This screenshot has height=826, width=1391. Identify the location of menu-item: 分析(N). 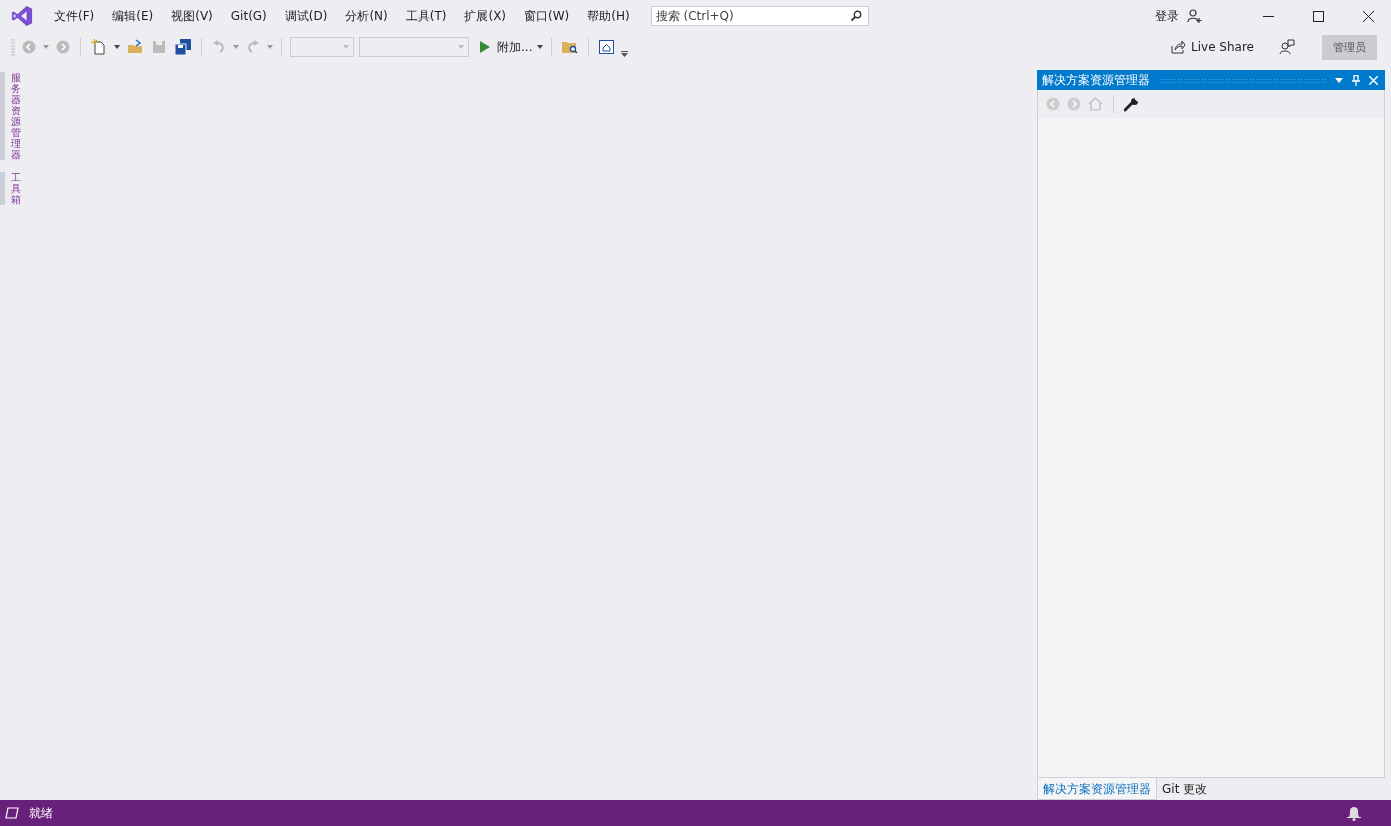
(366, 16).